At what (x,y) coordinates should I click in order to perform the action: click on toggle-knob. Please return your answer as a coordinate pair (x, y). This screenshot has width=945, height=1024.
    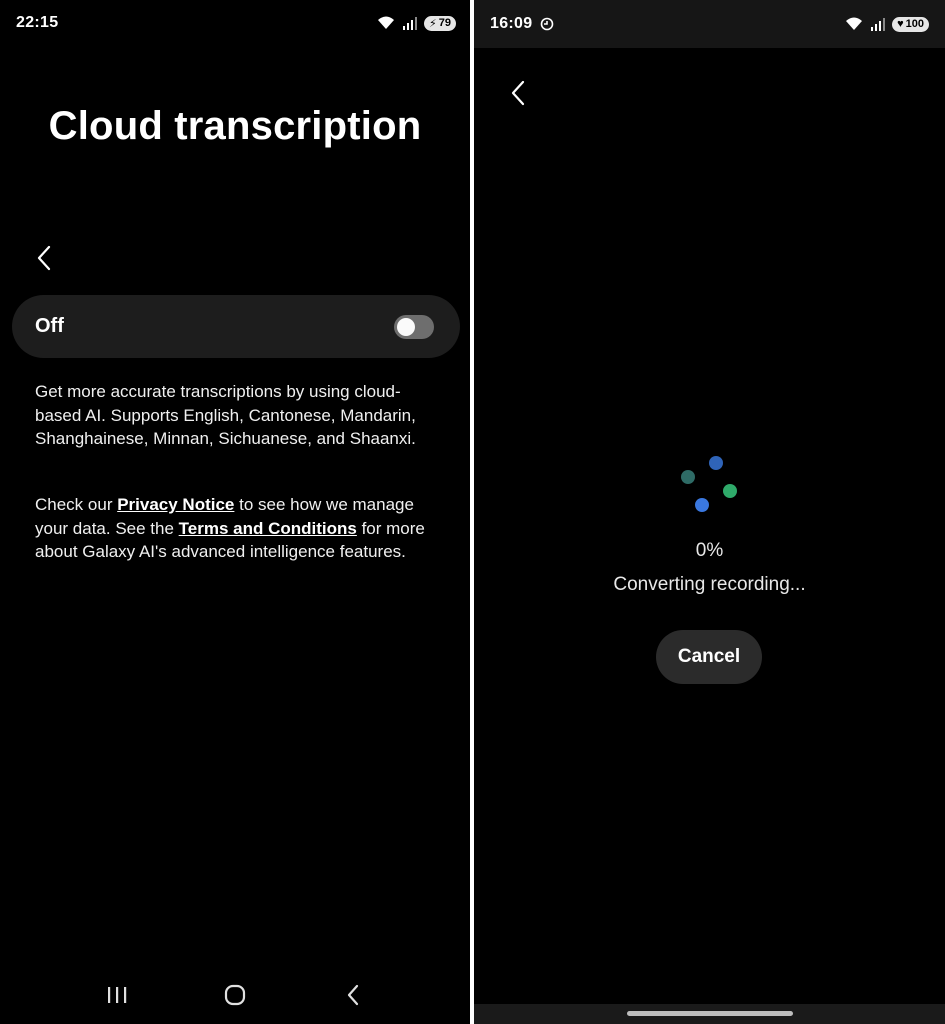
    Looking at the image, I should click on (406, 326).